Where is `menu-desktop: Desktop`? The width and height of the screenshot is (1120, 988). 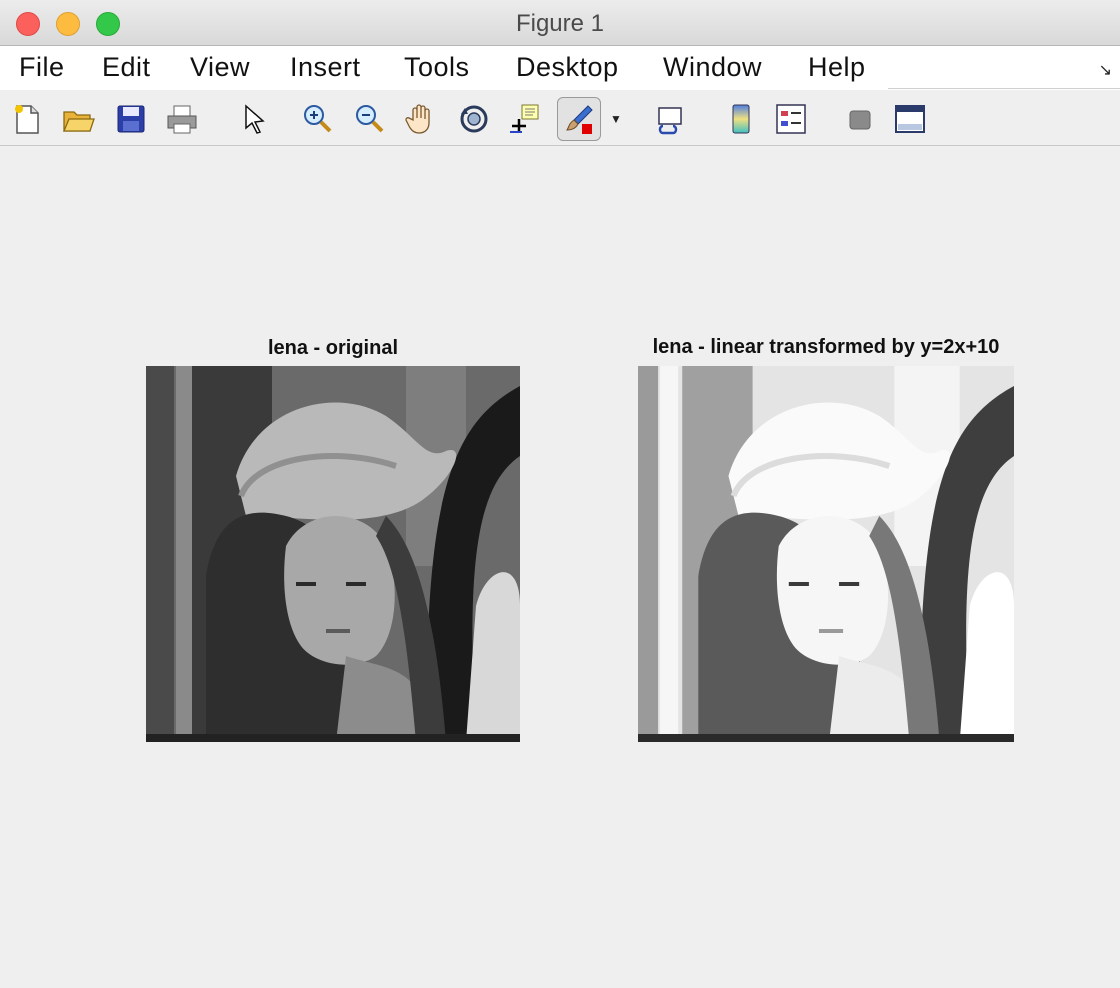 menu-desktop: Desktop is located at coordinates (567, 67).